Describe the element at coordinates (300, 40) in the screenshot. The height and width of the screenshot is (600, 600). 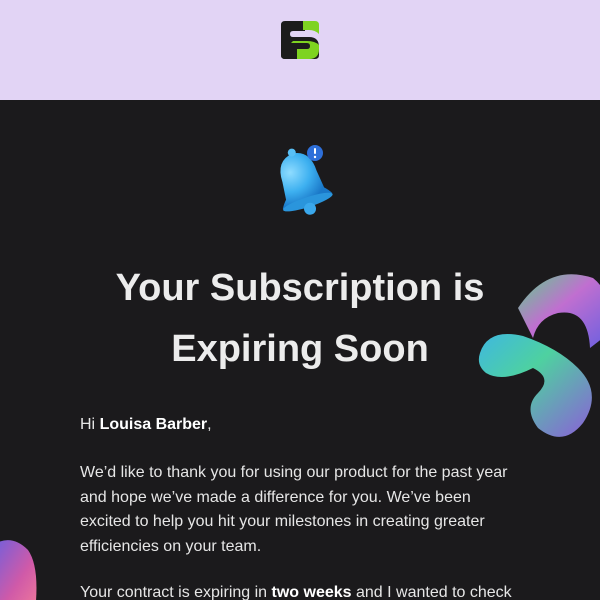
I see `brand-logo-icon` at that location.